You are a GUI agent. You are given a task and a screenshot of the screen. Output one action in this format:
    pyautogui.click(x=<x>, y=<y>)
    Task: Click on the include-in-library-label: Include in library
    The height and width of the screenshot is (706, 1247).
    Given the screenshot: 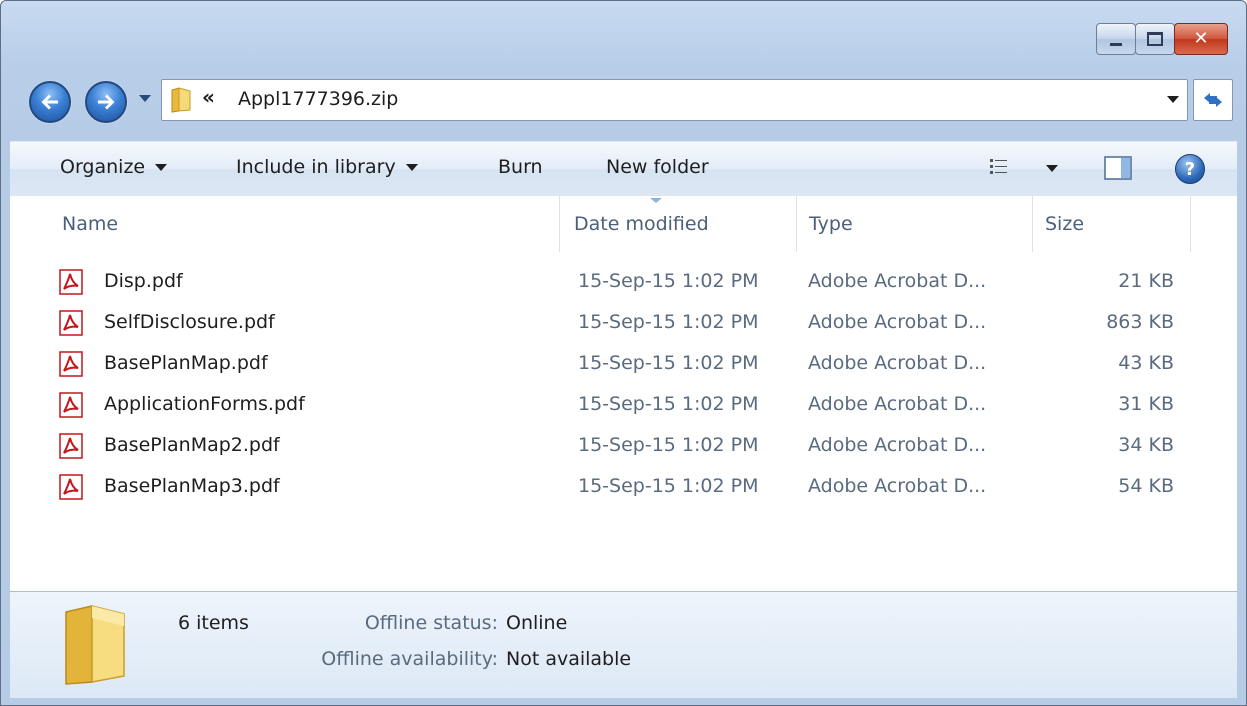 What is the action you would take?
    pyautogui.click(x=316, y=167)
    